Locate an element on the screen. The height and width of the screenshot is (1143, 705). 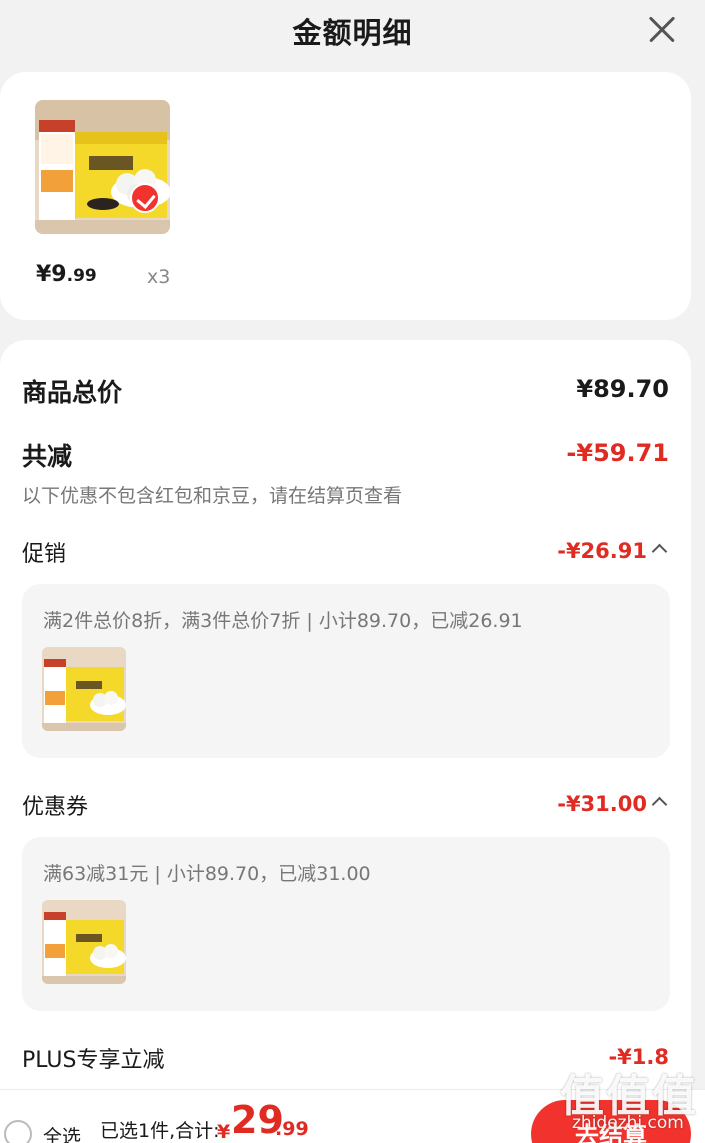
coupon-label: 优惠券 is located at coordinates (55, 807).